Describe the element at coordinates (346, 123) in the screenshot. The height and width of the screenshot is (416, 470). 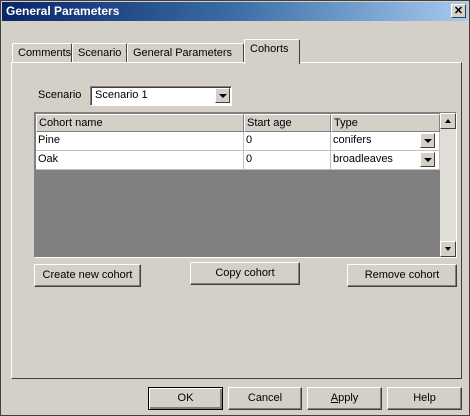
I see `column-header-type-label: Type` at that location.